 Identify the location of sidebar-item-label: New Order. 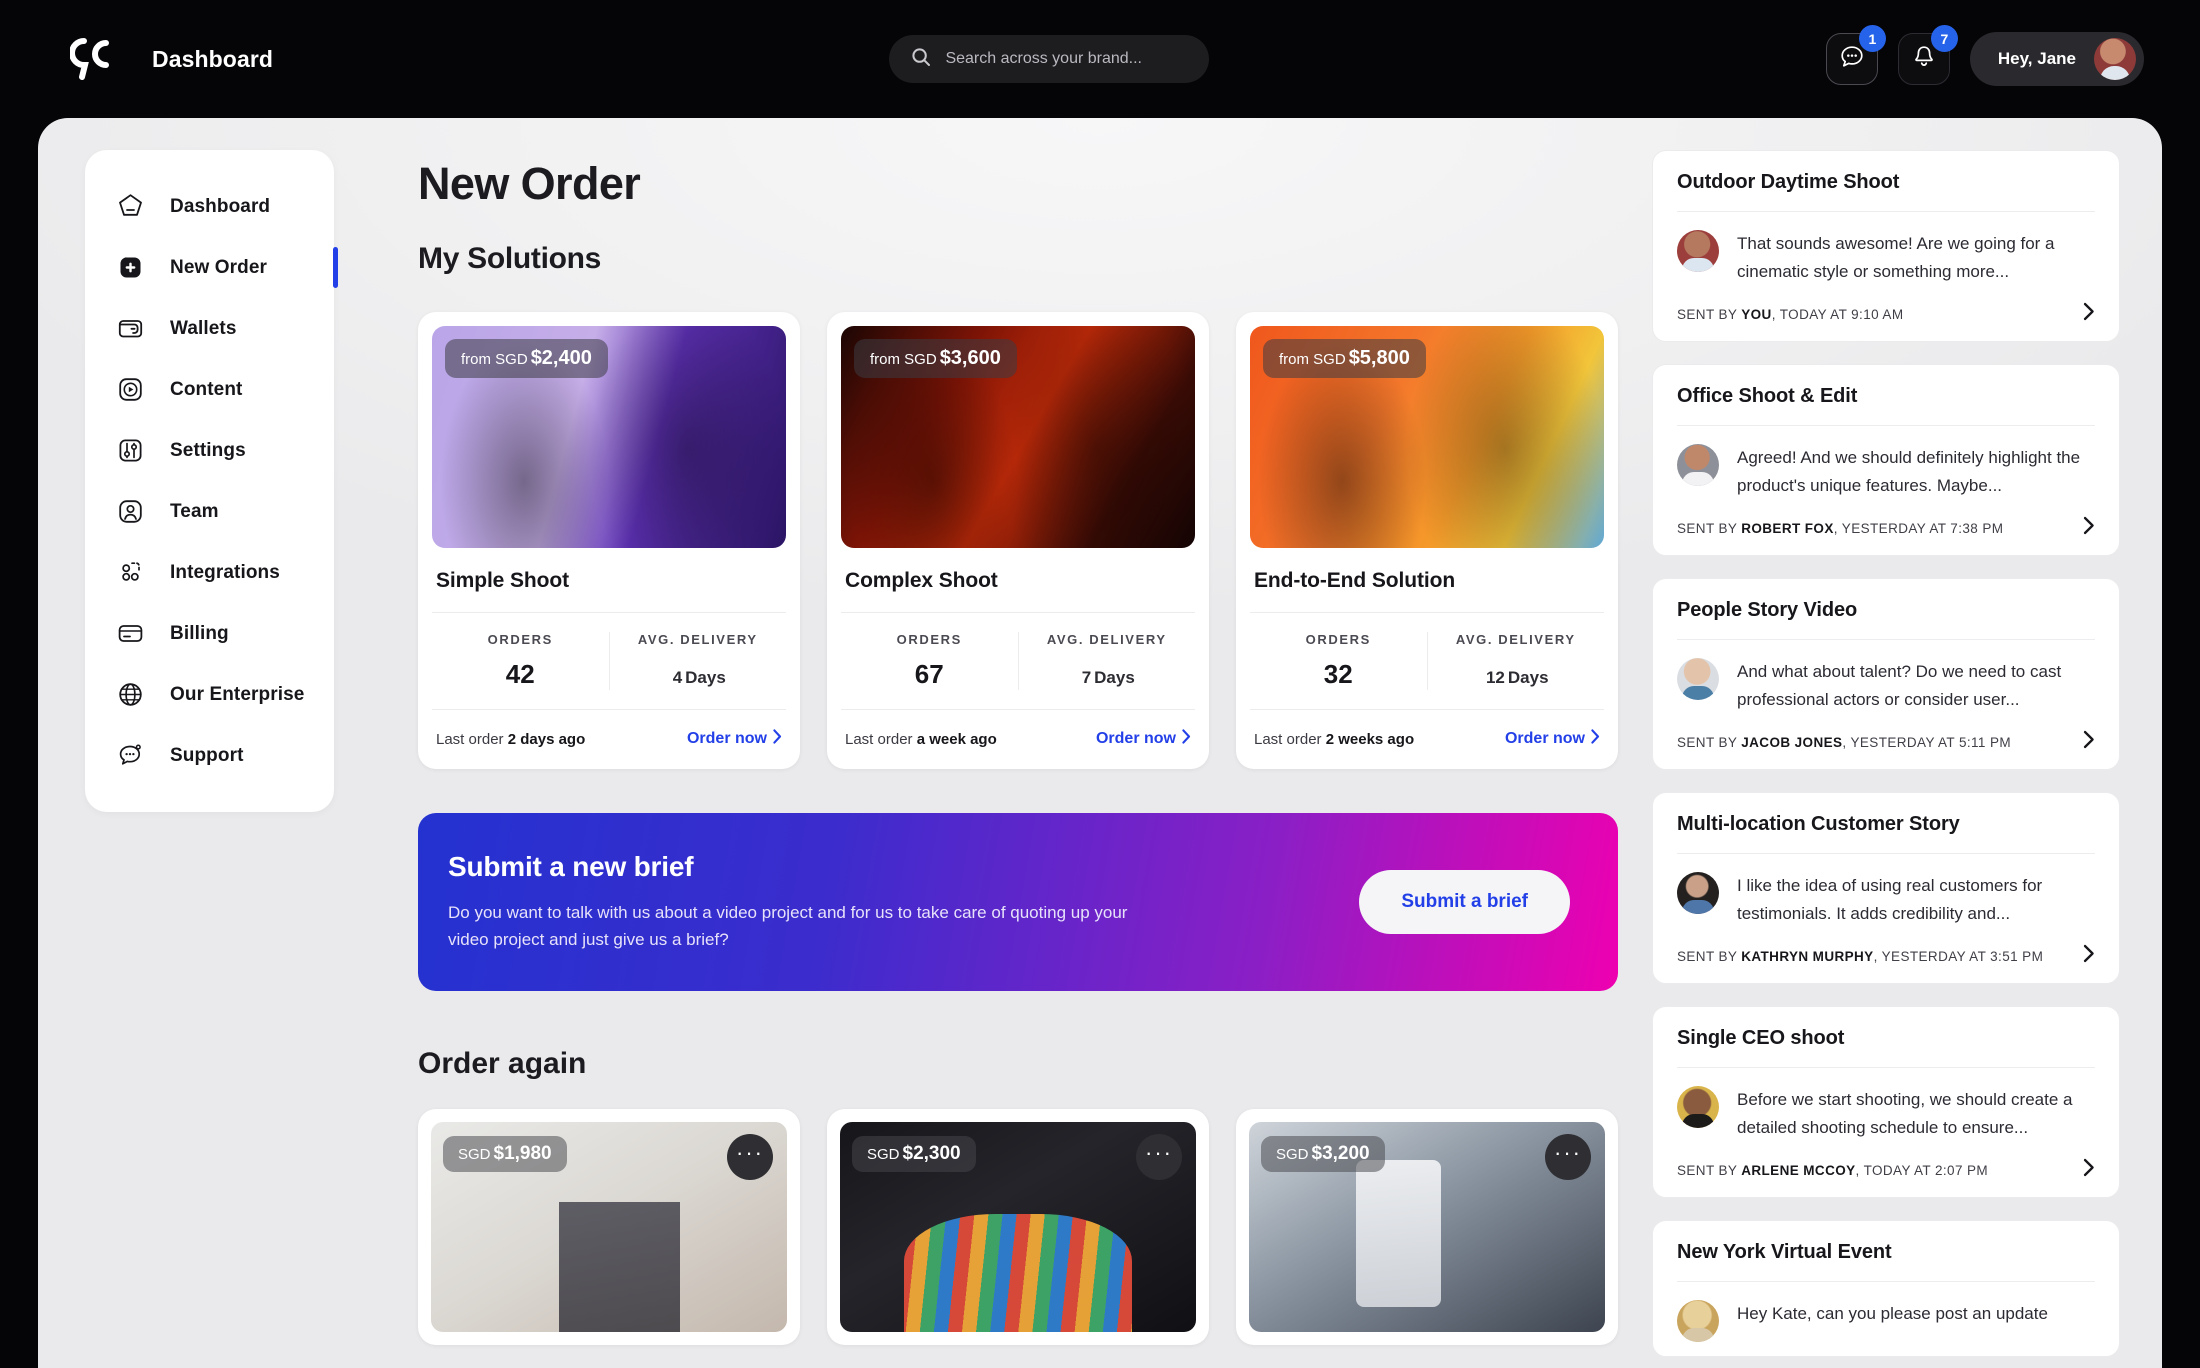
(218, 267).